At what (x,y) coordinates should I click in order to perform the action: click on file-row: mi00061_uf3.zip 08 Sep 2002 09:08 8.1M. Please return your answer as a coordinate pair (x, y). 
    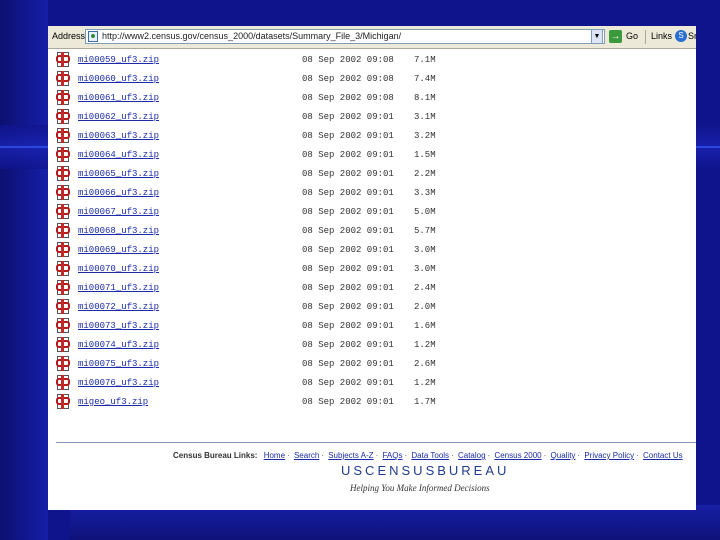
    Looking at the image, I should click on (372, 97).